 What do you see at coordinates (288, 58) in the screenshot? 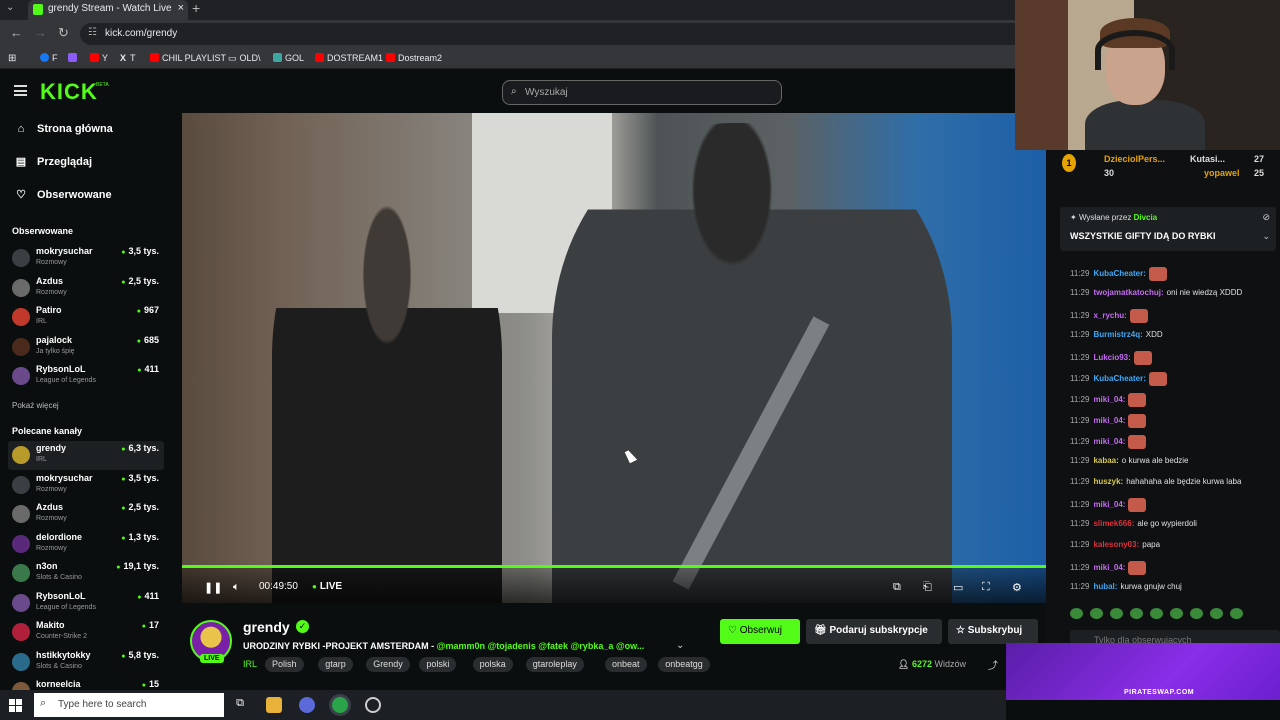
I see `bookmark-item: GOL` at bounding box center [288, 58].